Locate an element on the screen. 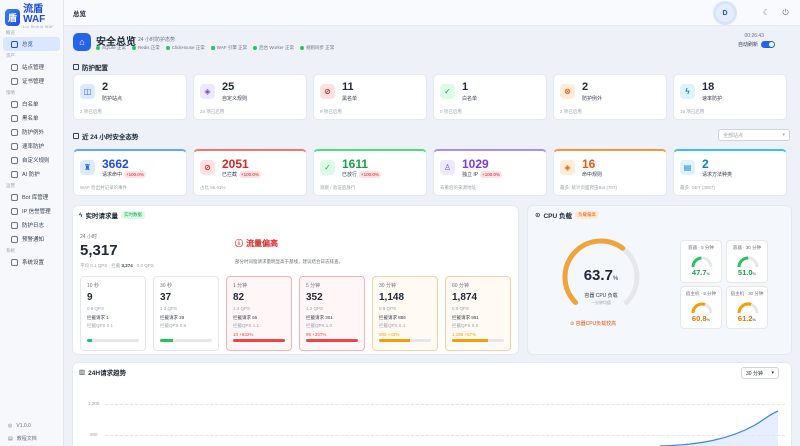 The image size is (800, 446). window-card: 10 秒 9 0.9 QPS 拦截请求 1 拦截QPS 0.1 is located at coordinates (113, 313).